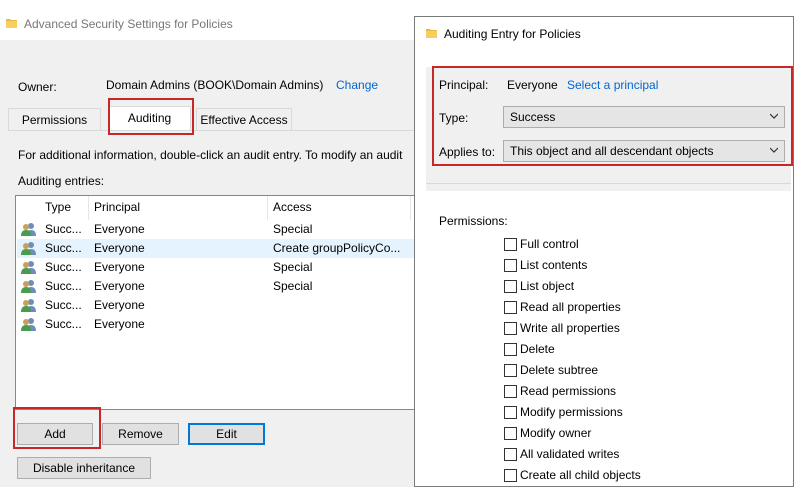 This screenshot has height=487, width=794. What do you see at coordinates (512, 34) in the screenshot?
I see `dialog-title: Auditing Entry for Policies` at bounding box center [512, 34].